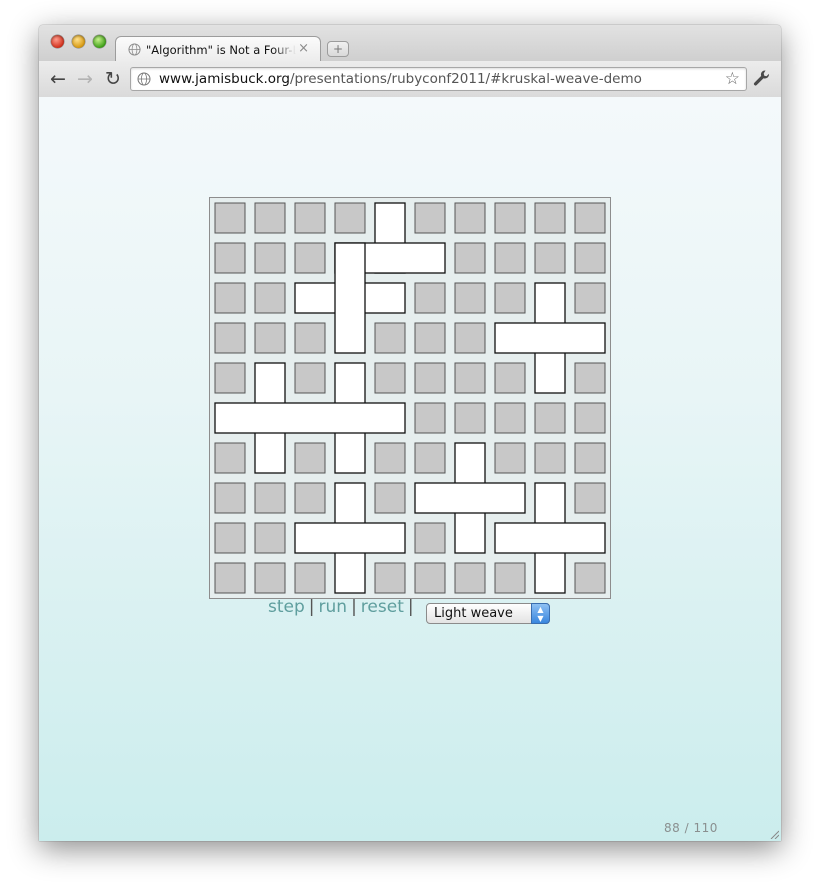 The height and width of the screenshot is (896, 821). I want to click on reload-button: ↻, so click(113, 79).